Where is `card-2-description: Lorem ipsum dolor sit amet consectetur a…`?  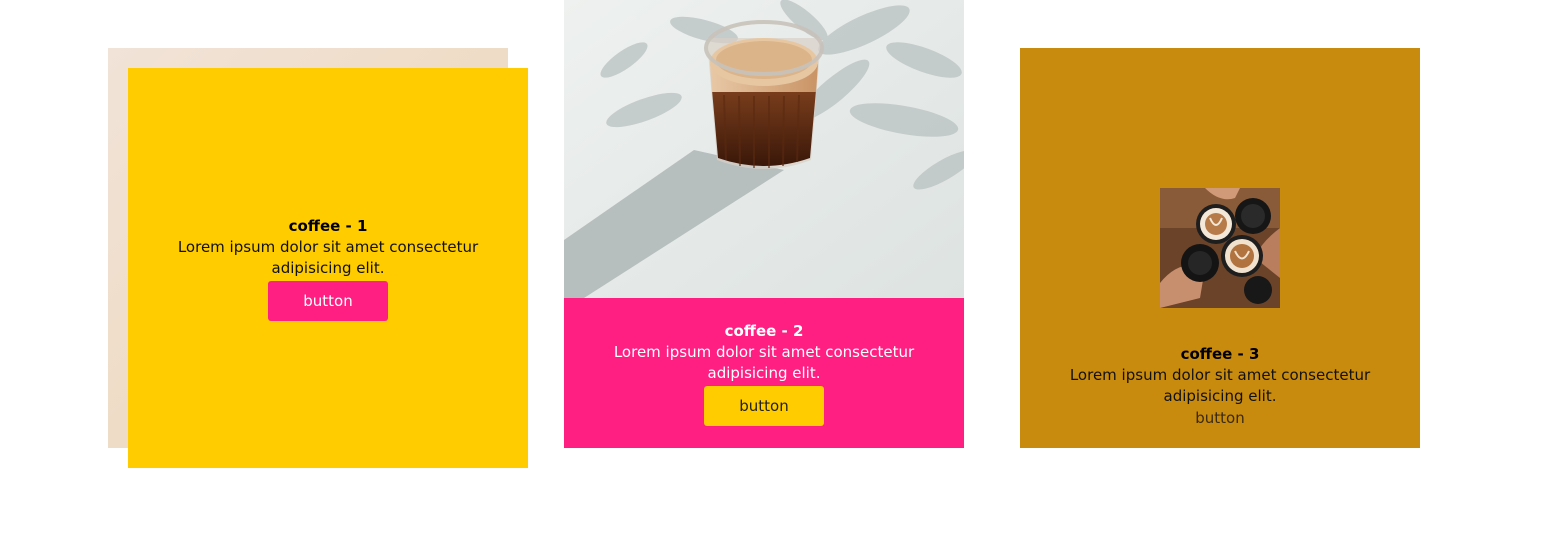 card-2-description: Lorem ipsum dolor sit amet consectetur a… is located at coordinates (764, 362).